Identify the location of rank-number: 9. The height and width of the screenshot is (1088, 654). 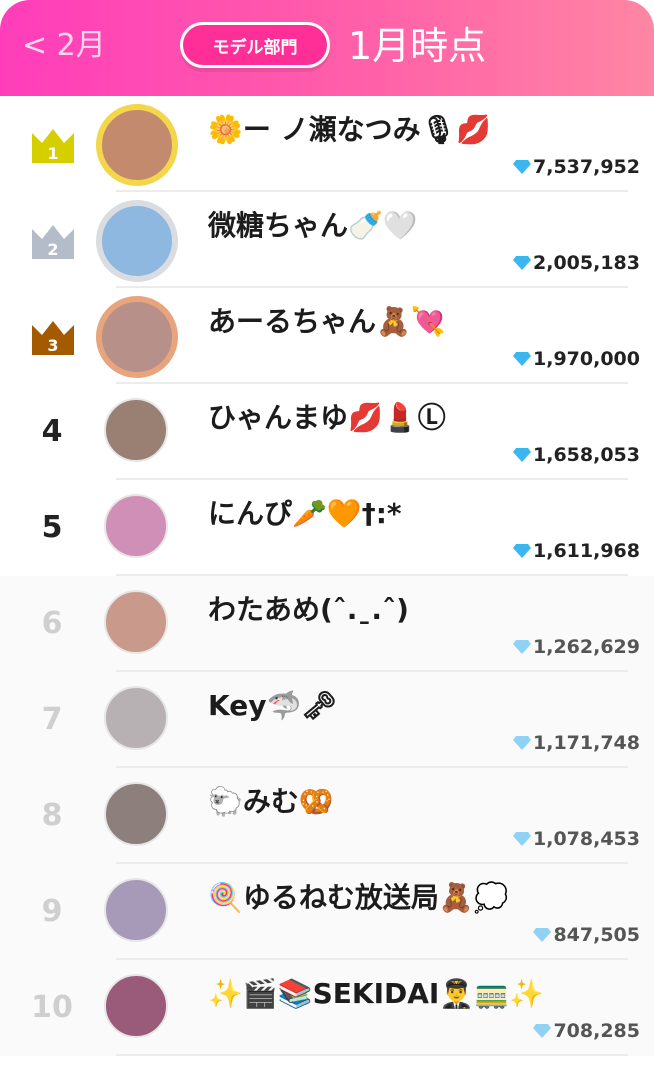
(52, 911).